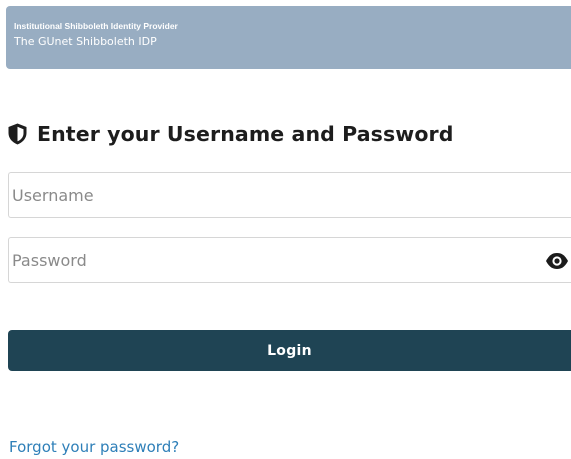  I want to click on forgot-password-link: Forgot your password?, so click(94, 447).